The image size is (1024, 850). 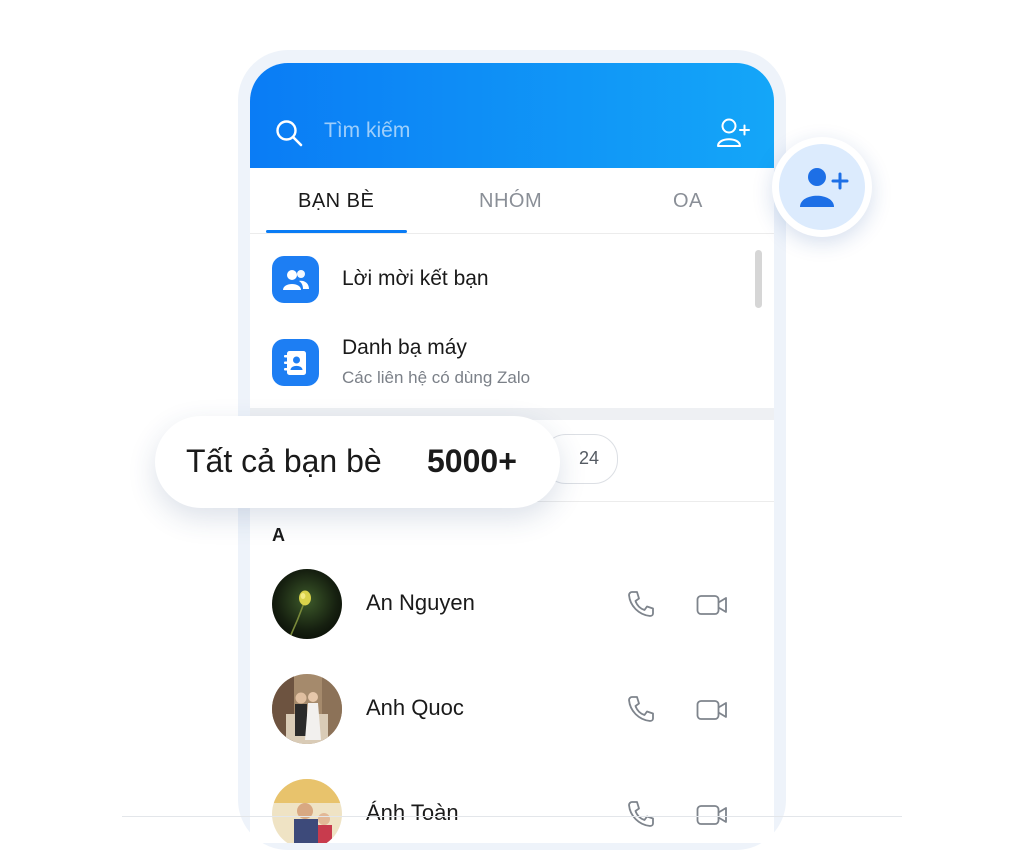 I want to click on phonebook-label: Danh bạ máy, so click(x=404, y=347).